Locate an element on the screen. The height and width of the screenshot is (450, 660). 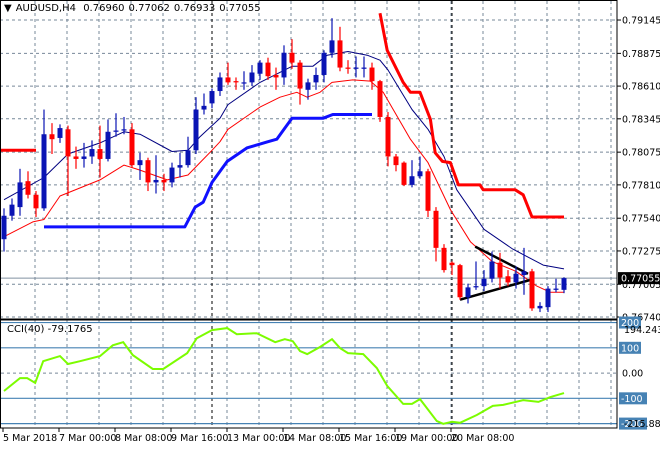
price-tick-label: 0.77810 is located at coordinates (641, 185).